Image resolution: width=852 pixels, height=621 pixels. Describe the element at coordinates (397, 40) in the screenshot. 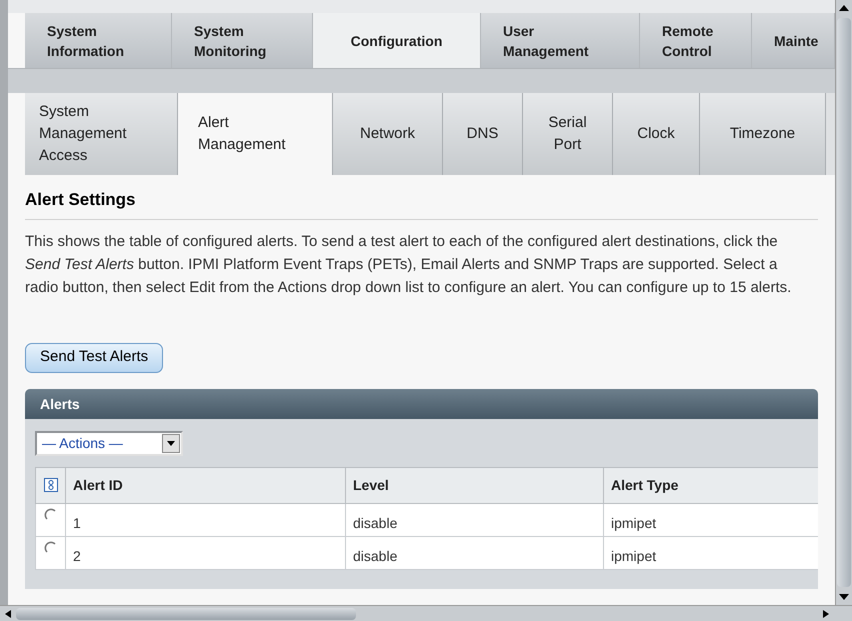

I see `main-tab: Configuration` at that location.